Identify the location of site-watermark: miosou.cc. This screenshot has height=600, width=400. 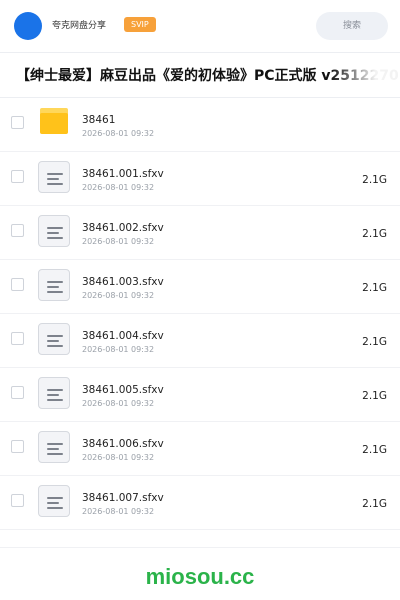
(200, 576).